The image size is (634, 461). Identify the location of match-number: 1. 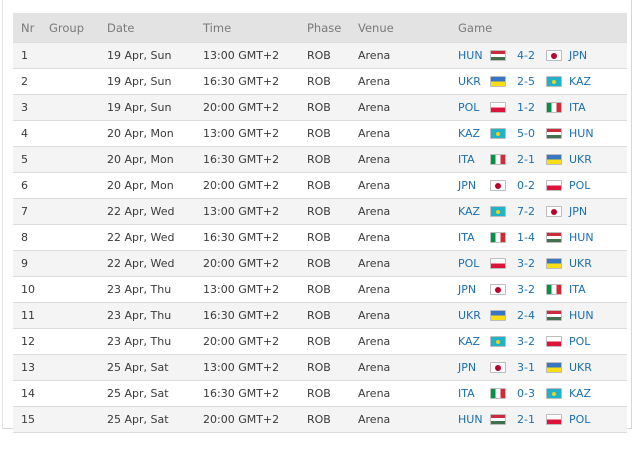
(27, 55).